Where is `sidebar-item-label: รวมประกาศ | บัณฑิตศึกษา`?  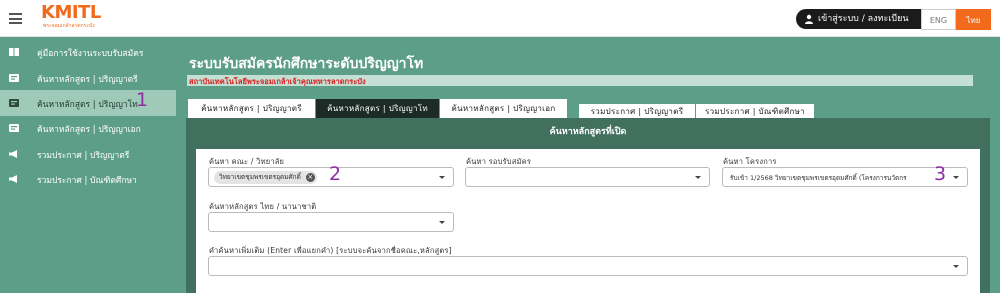 sidebar-item-label: รวมประกาศ | บัณฑิตศึกษา is located at coordinates (87, 181).